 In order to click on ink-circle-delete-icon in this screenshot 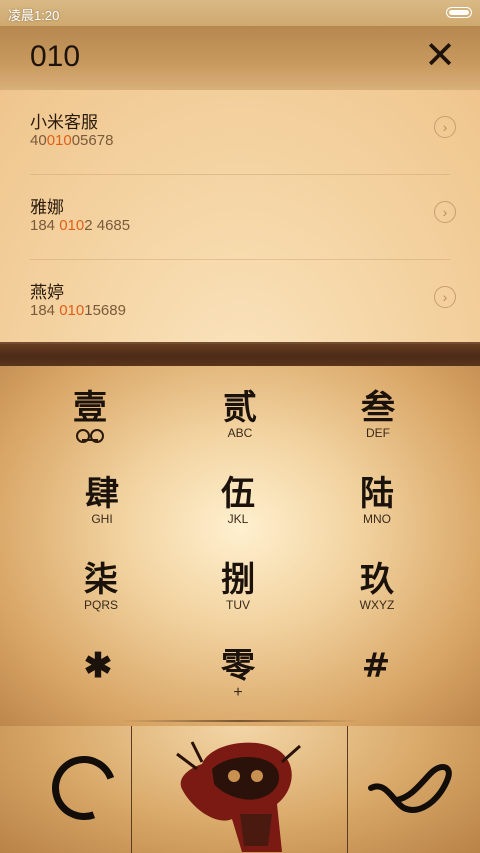, I will do `click(84, 788)`.